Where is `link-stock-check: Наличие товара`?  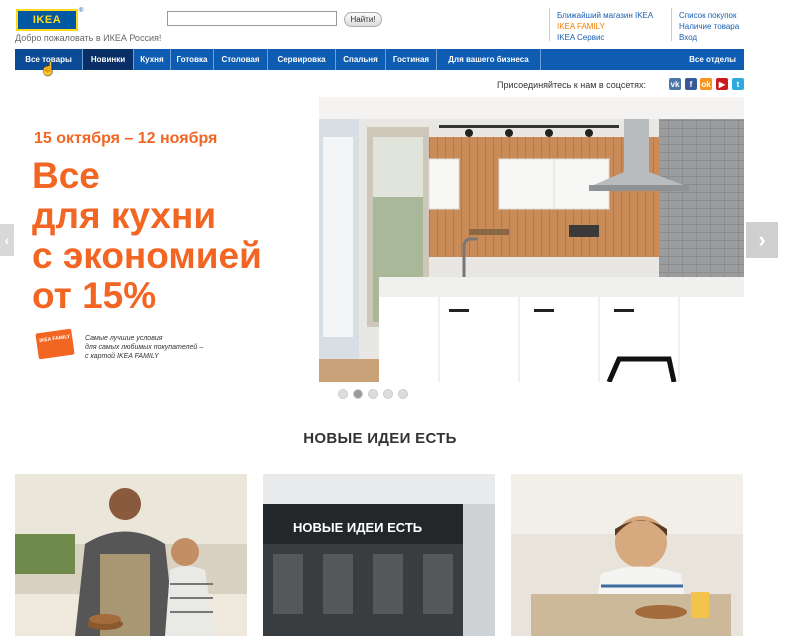
link-stock-check: Наличие товара is located at coordinates (734, 26).